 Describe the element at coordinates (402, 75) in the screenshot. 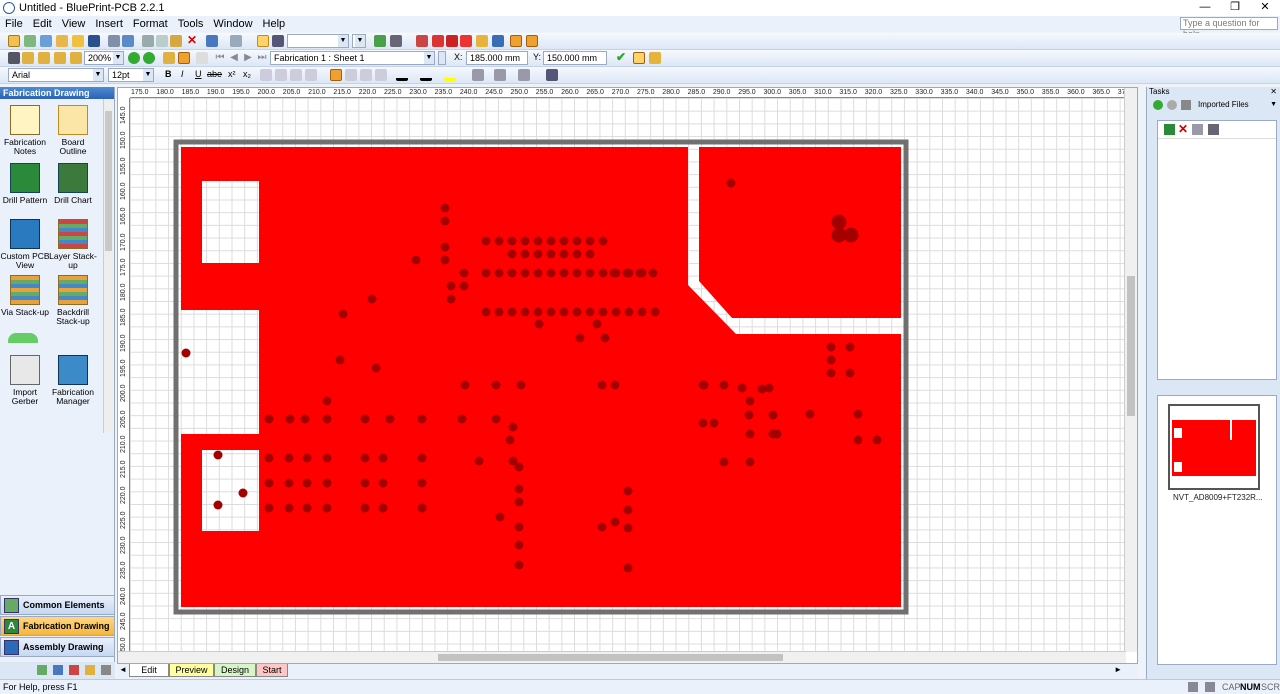

I see `font-color-icon` at that location.